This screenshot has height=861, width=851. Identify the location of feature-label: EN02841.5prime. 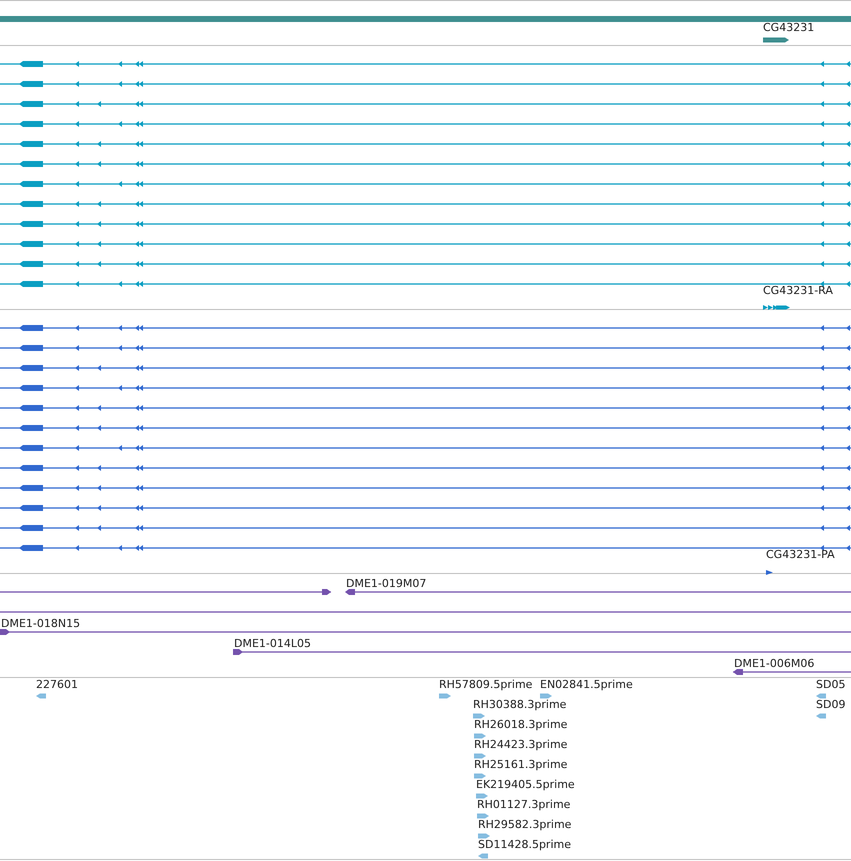
(586, 685).